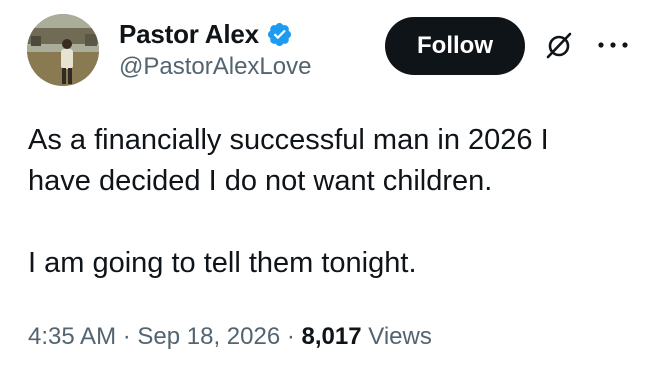 Image resolution: width=650 pixels, height=365 pixels. What do you see at coordinates (189, 34) in the screenshot?
I see `display-name: Pastor Alex` at bounding box center [189, 34].